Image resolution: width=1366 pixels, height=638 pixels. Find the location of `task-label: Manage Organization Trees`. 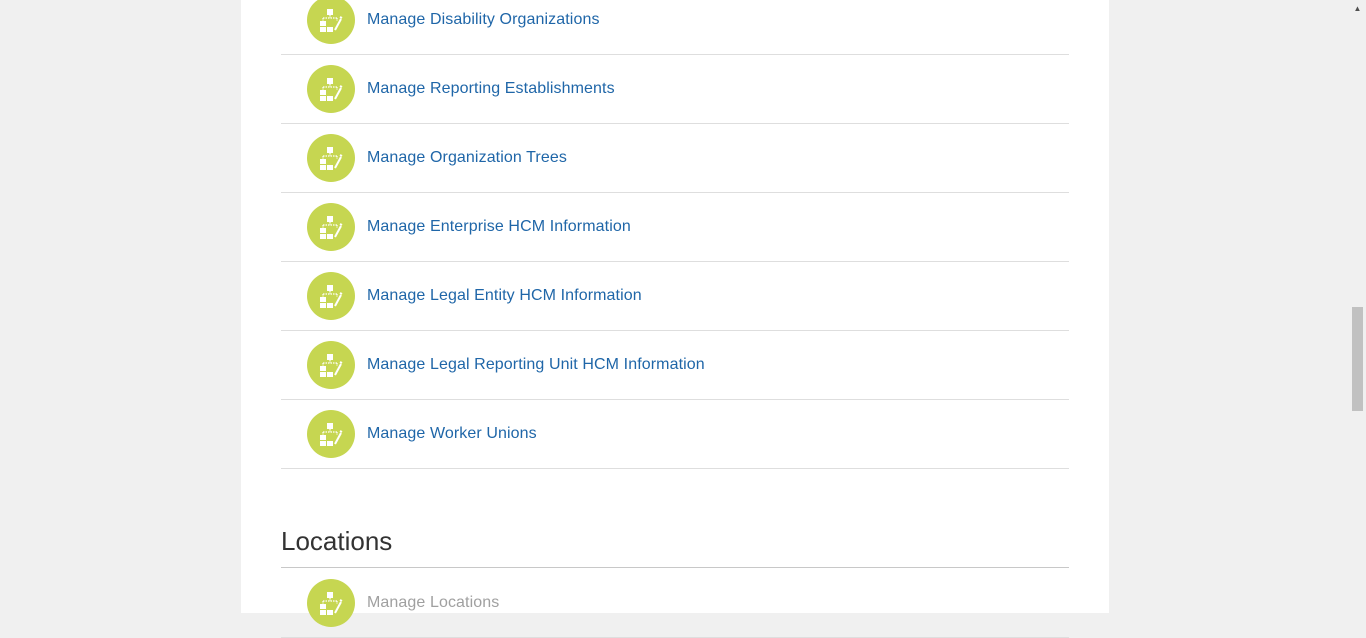

task-label: Manage Organization Trees is located at coordinates (467, 158).